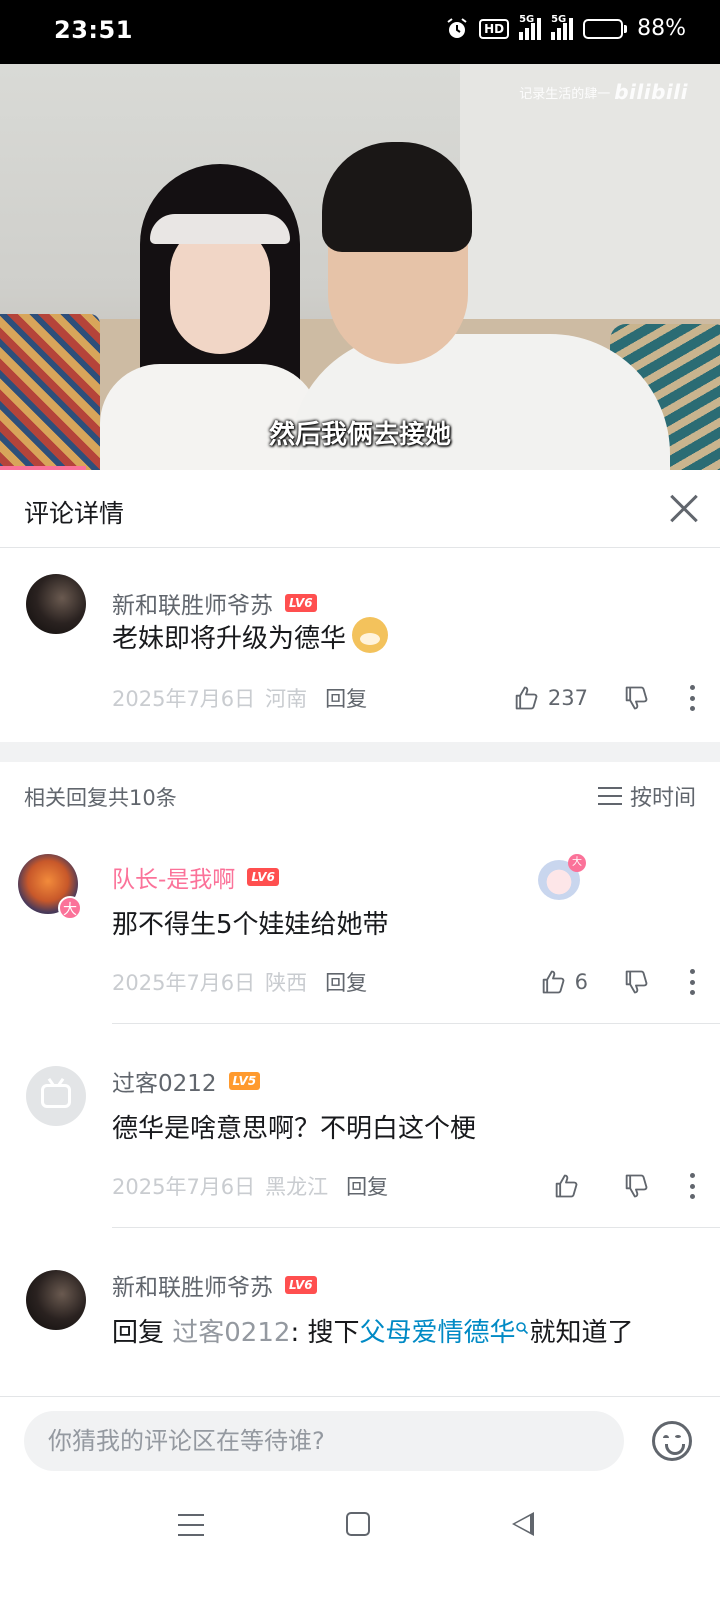 The image size is (720, 1612). What do you see at coordinates (527, 19) in the screenshot?
I see `signal-label: 5G` at bounding box center [527, 19].